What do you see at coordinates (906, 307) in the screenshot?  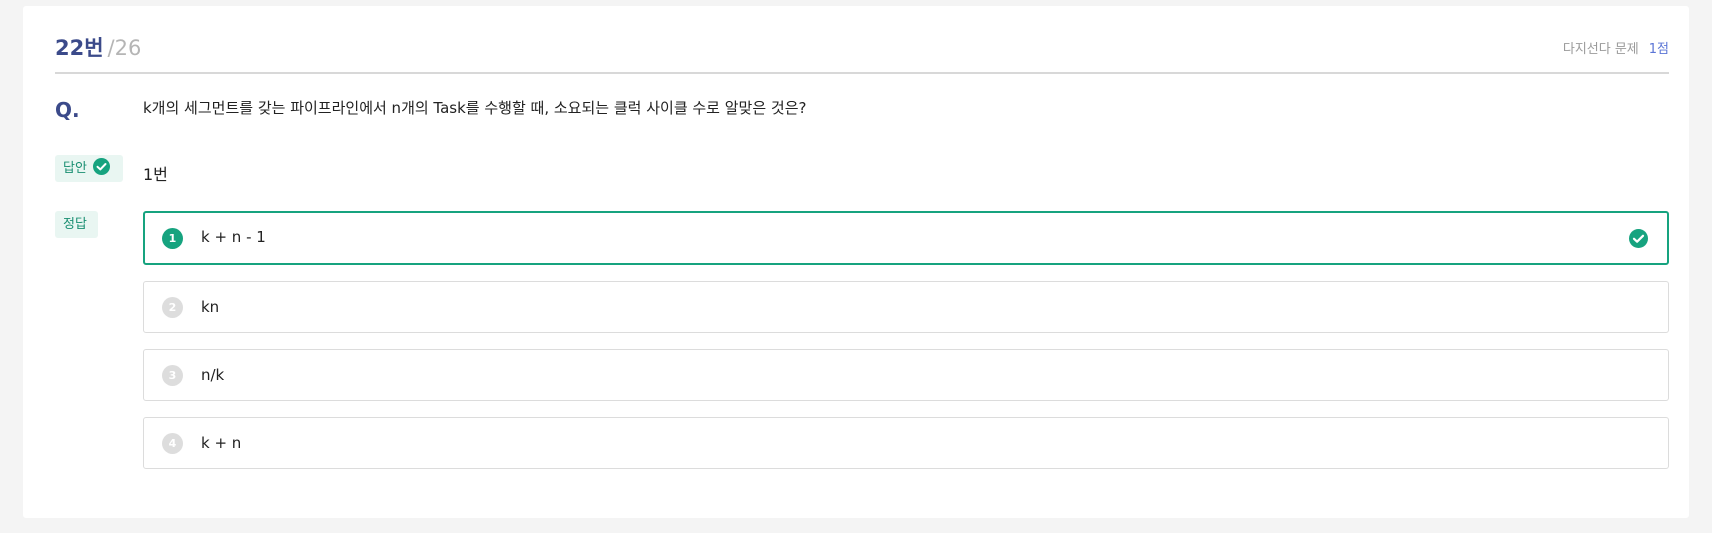 I see `option-2: 2 kn` at bounding box center [906, 307].